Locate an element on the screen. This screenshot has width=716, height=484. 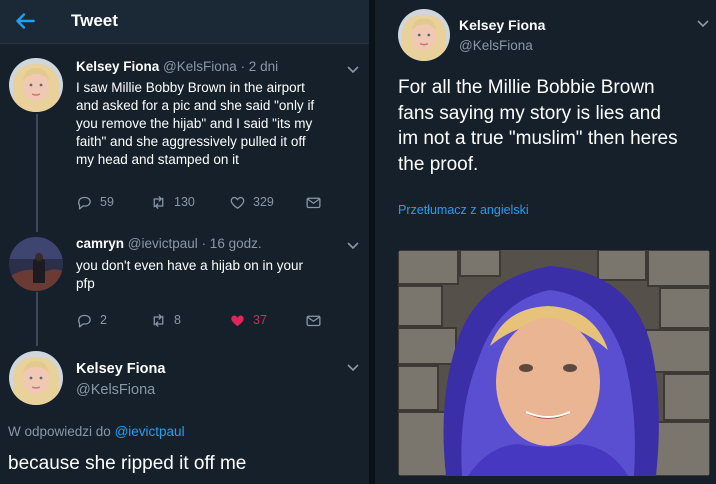
heart-icon is located at coordinates (237, 202).